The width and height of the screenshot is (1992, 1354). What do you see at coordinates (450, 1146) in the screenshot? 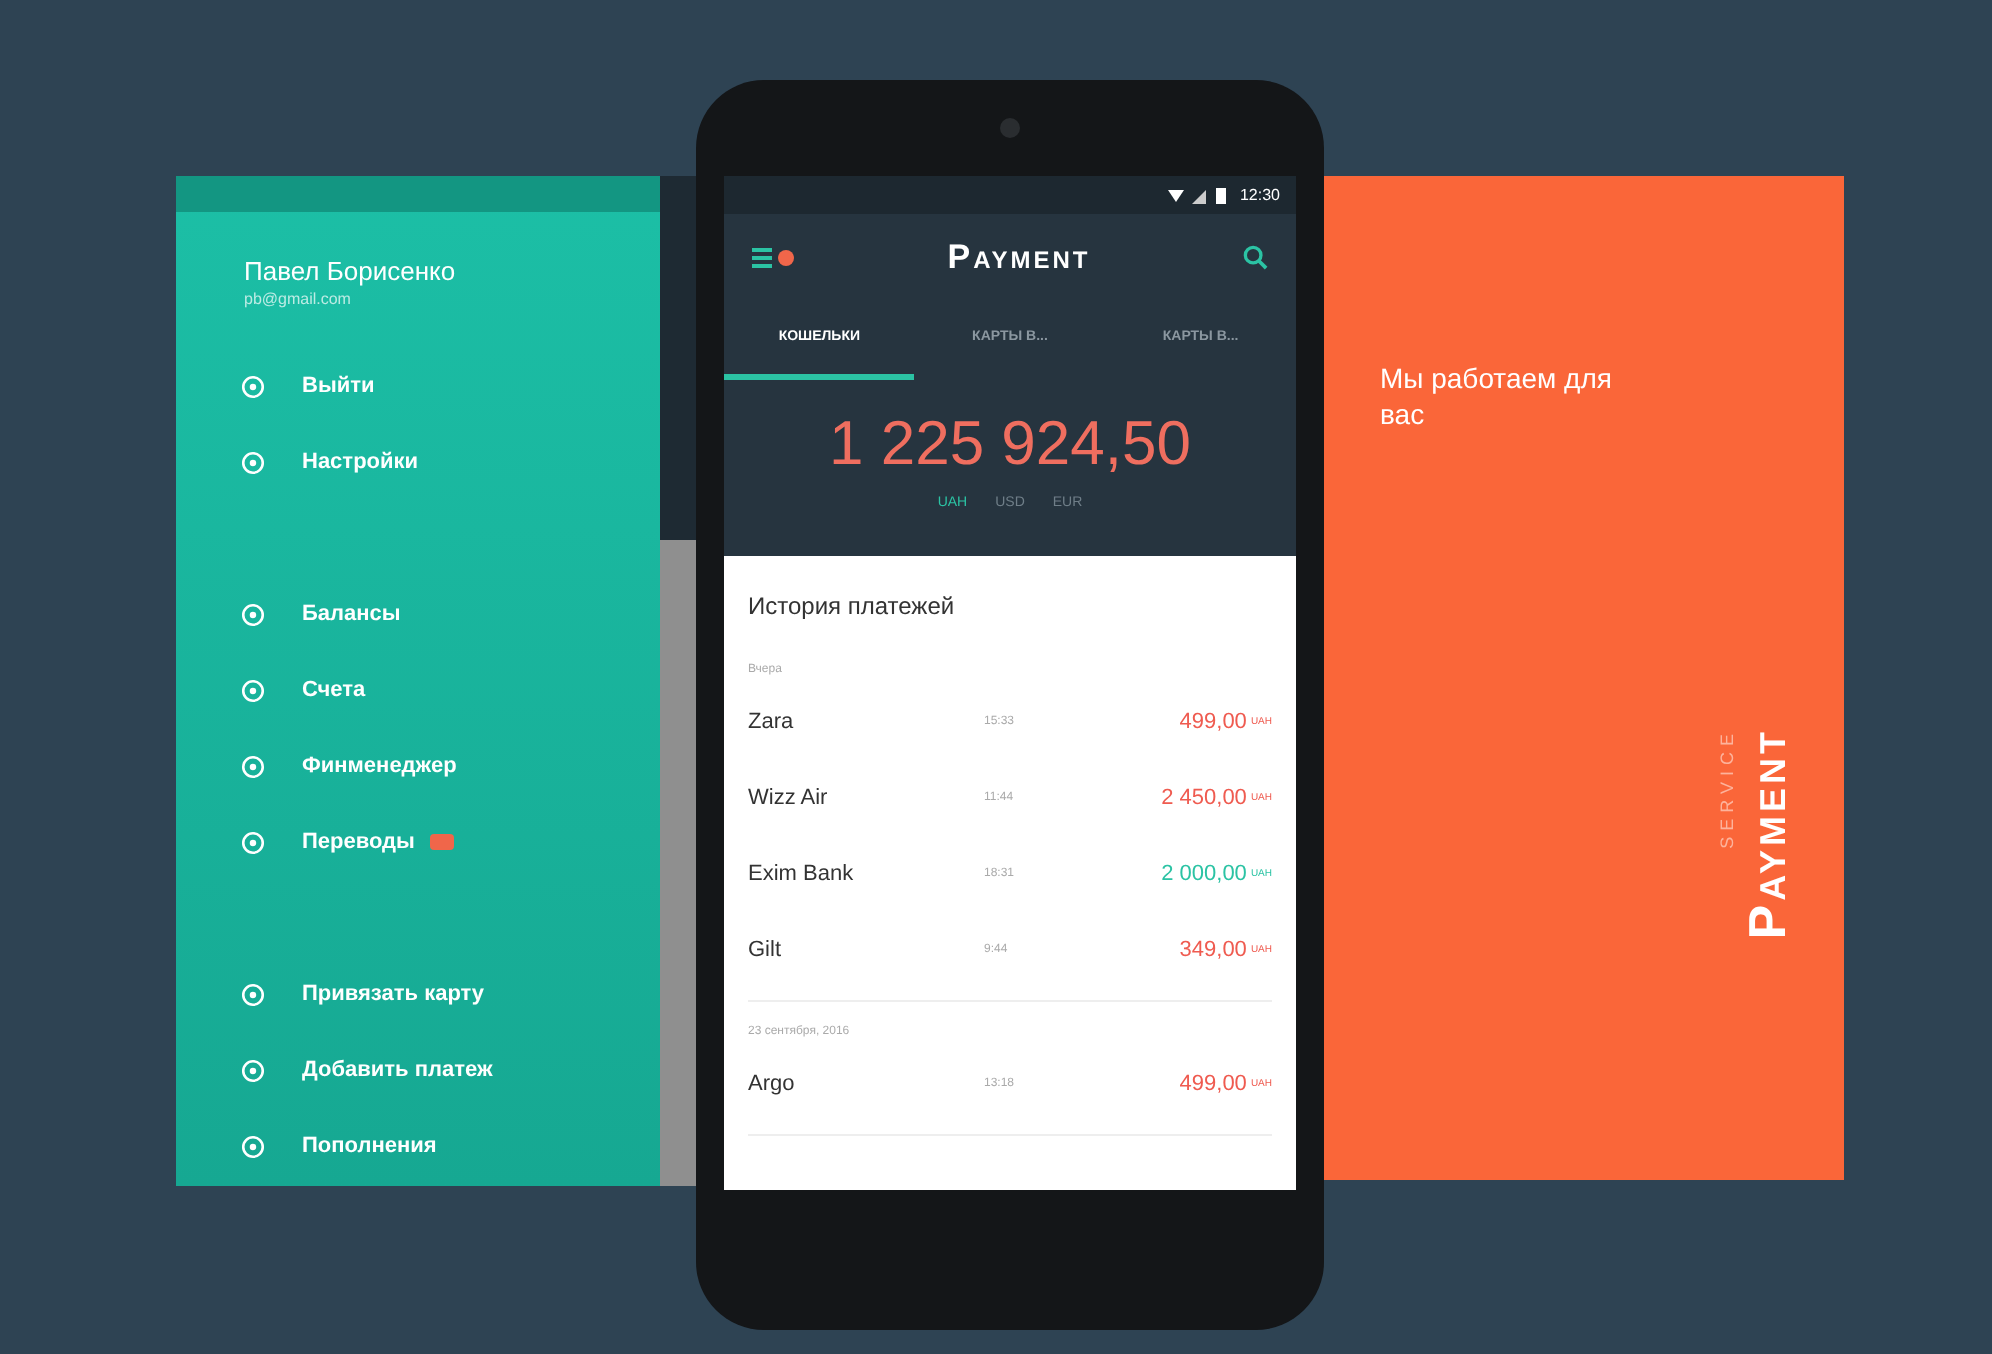
I see `menu-item: Пополнения` at bounding box center [450, 1146].